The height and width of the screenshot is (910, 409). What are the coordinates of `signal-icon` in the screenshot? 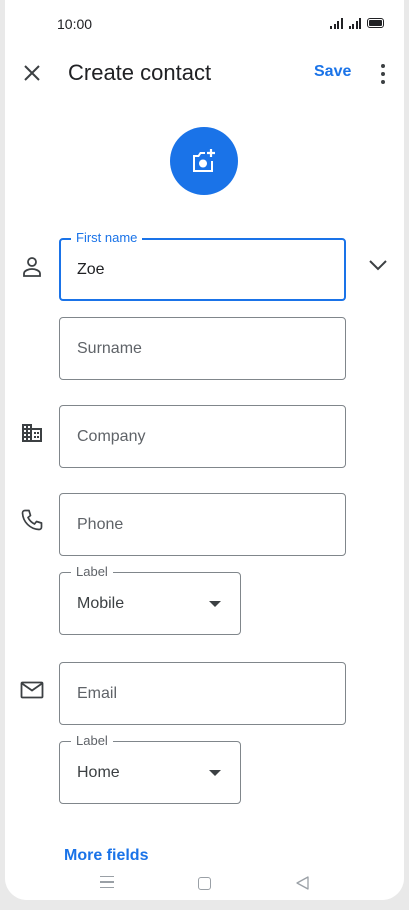 It's located at (336, 23).